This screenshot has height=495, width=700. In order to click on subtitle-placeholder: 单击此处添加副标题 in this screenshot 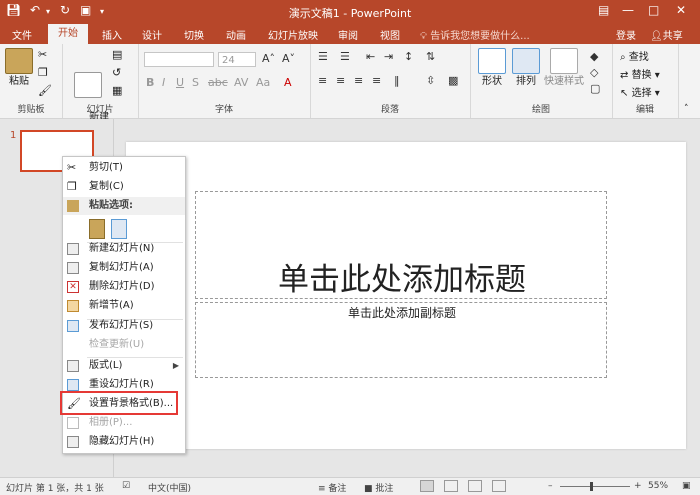, I will do `click(401, 340)`.